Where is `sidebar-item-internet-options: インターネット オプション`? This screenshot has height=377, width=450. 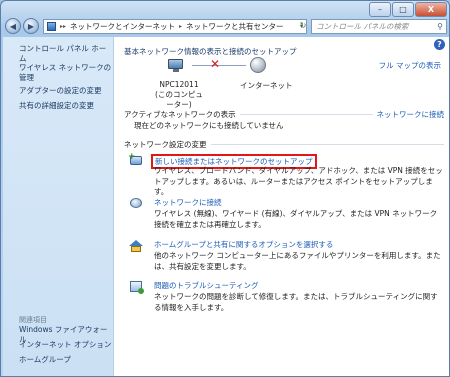
sidebar-item-internet-options: インターネット オプション is located at coordinates (65, 345).